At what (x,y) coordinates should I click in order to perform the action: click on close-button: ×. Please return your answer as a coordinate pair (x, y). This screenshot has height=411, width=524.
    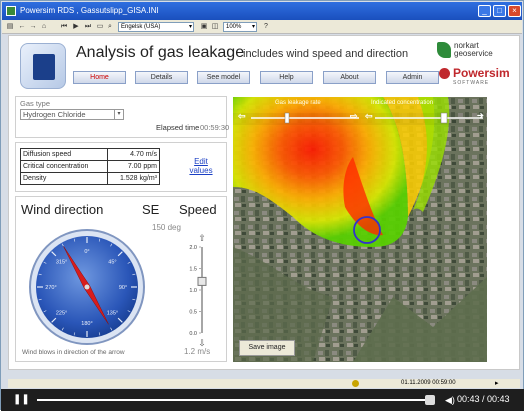
    Looking at the image, I should click on (514, 11).